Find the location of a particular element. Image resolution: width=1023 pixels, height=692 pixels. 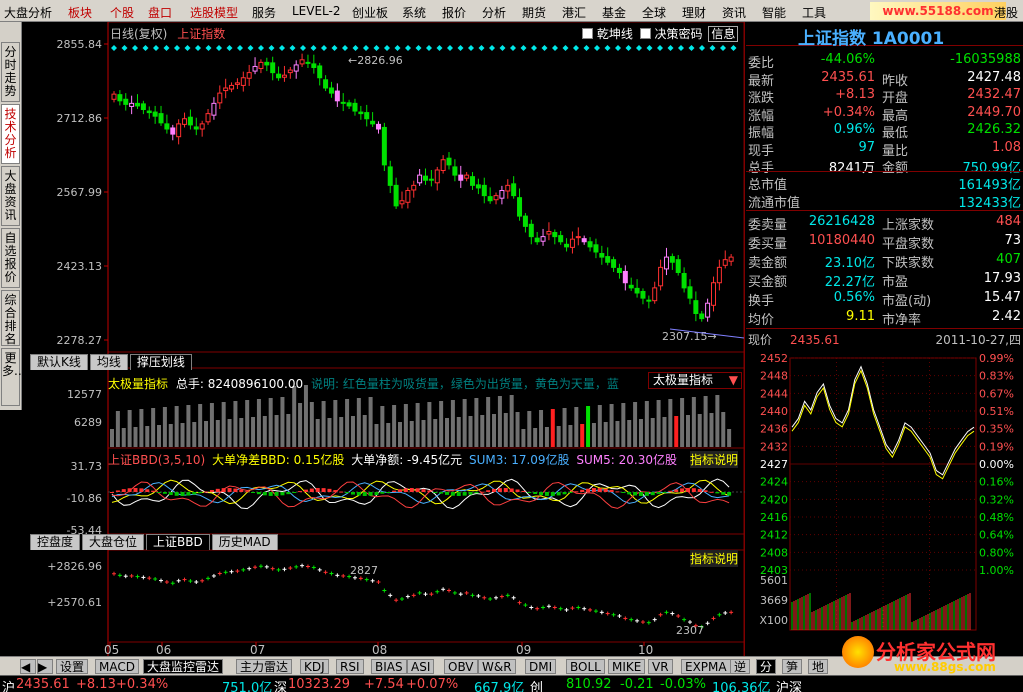

scroll-right-icon: ▶ is located at coordinates (45, 666).